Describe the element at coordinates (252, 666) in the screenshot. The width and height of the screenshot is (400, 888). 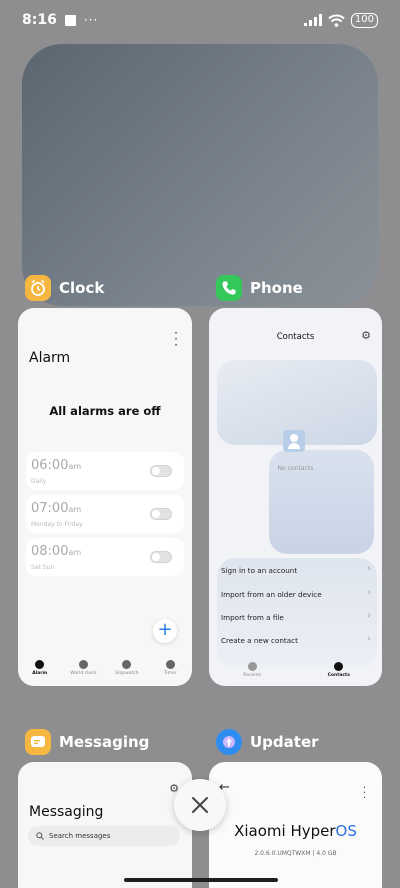
I see `recents-phone-icon` at that location.